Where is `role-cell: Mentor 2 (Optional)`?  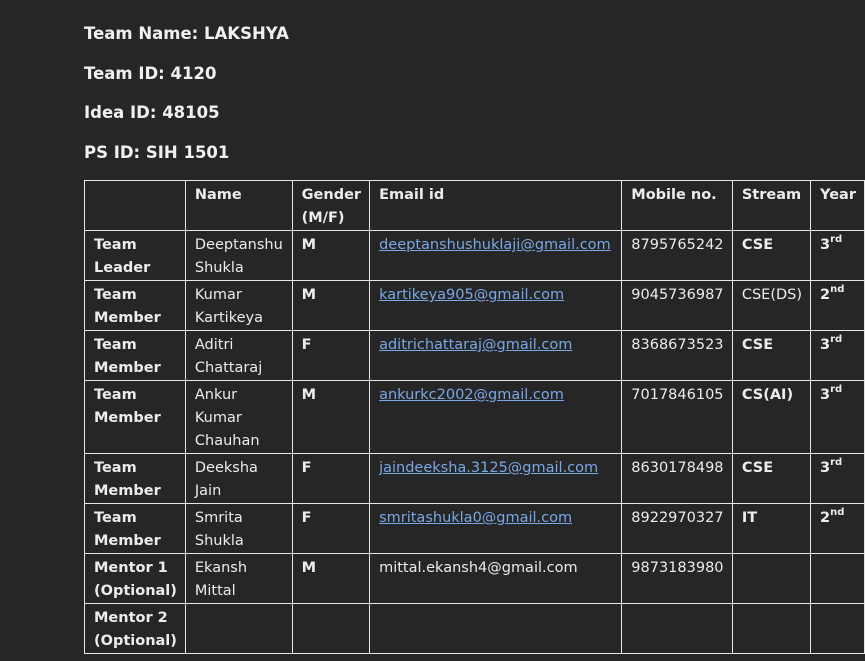 role-cell: Mentor 2 (Optional) is located at coordinates (135, 628).